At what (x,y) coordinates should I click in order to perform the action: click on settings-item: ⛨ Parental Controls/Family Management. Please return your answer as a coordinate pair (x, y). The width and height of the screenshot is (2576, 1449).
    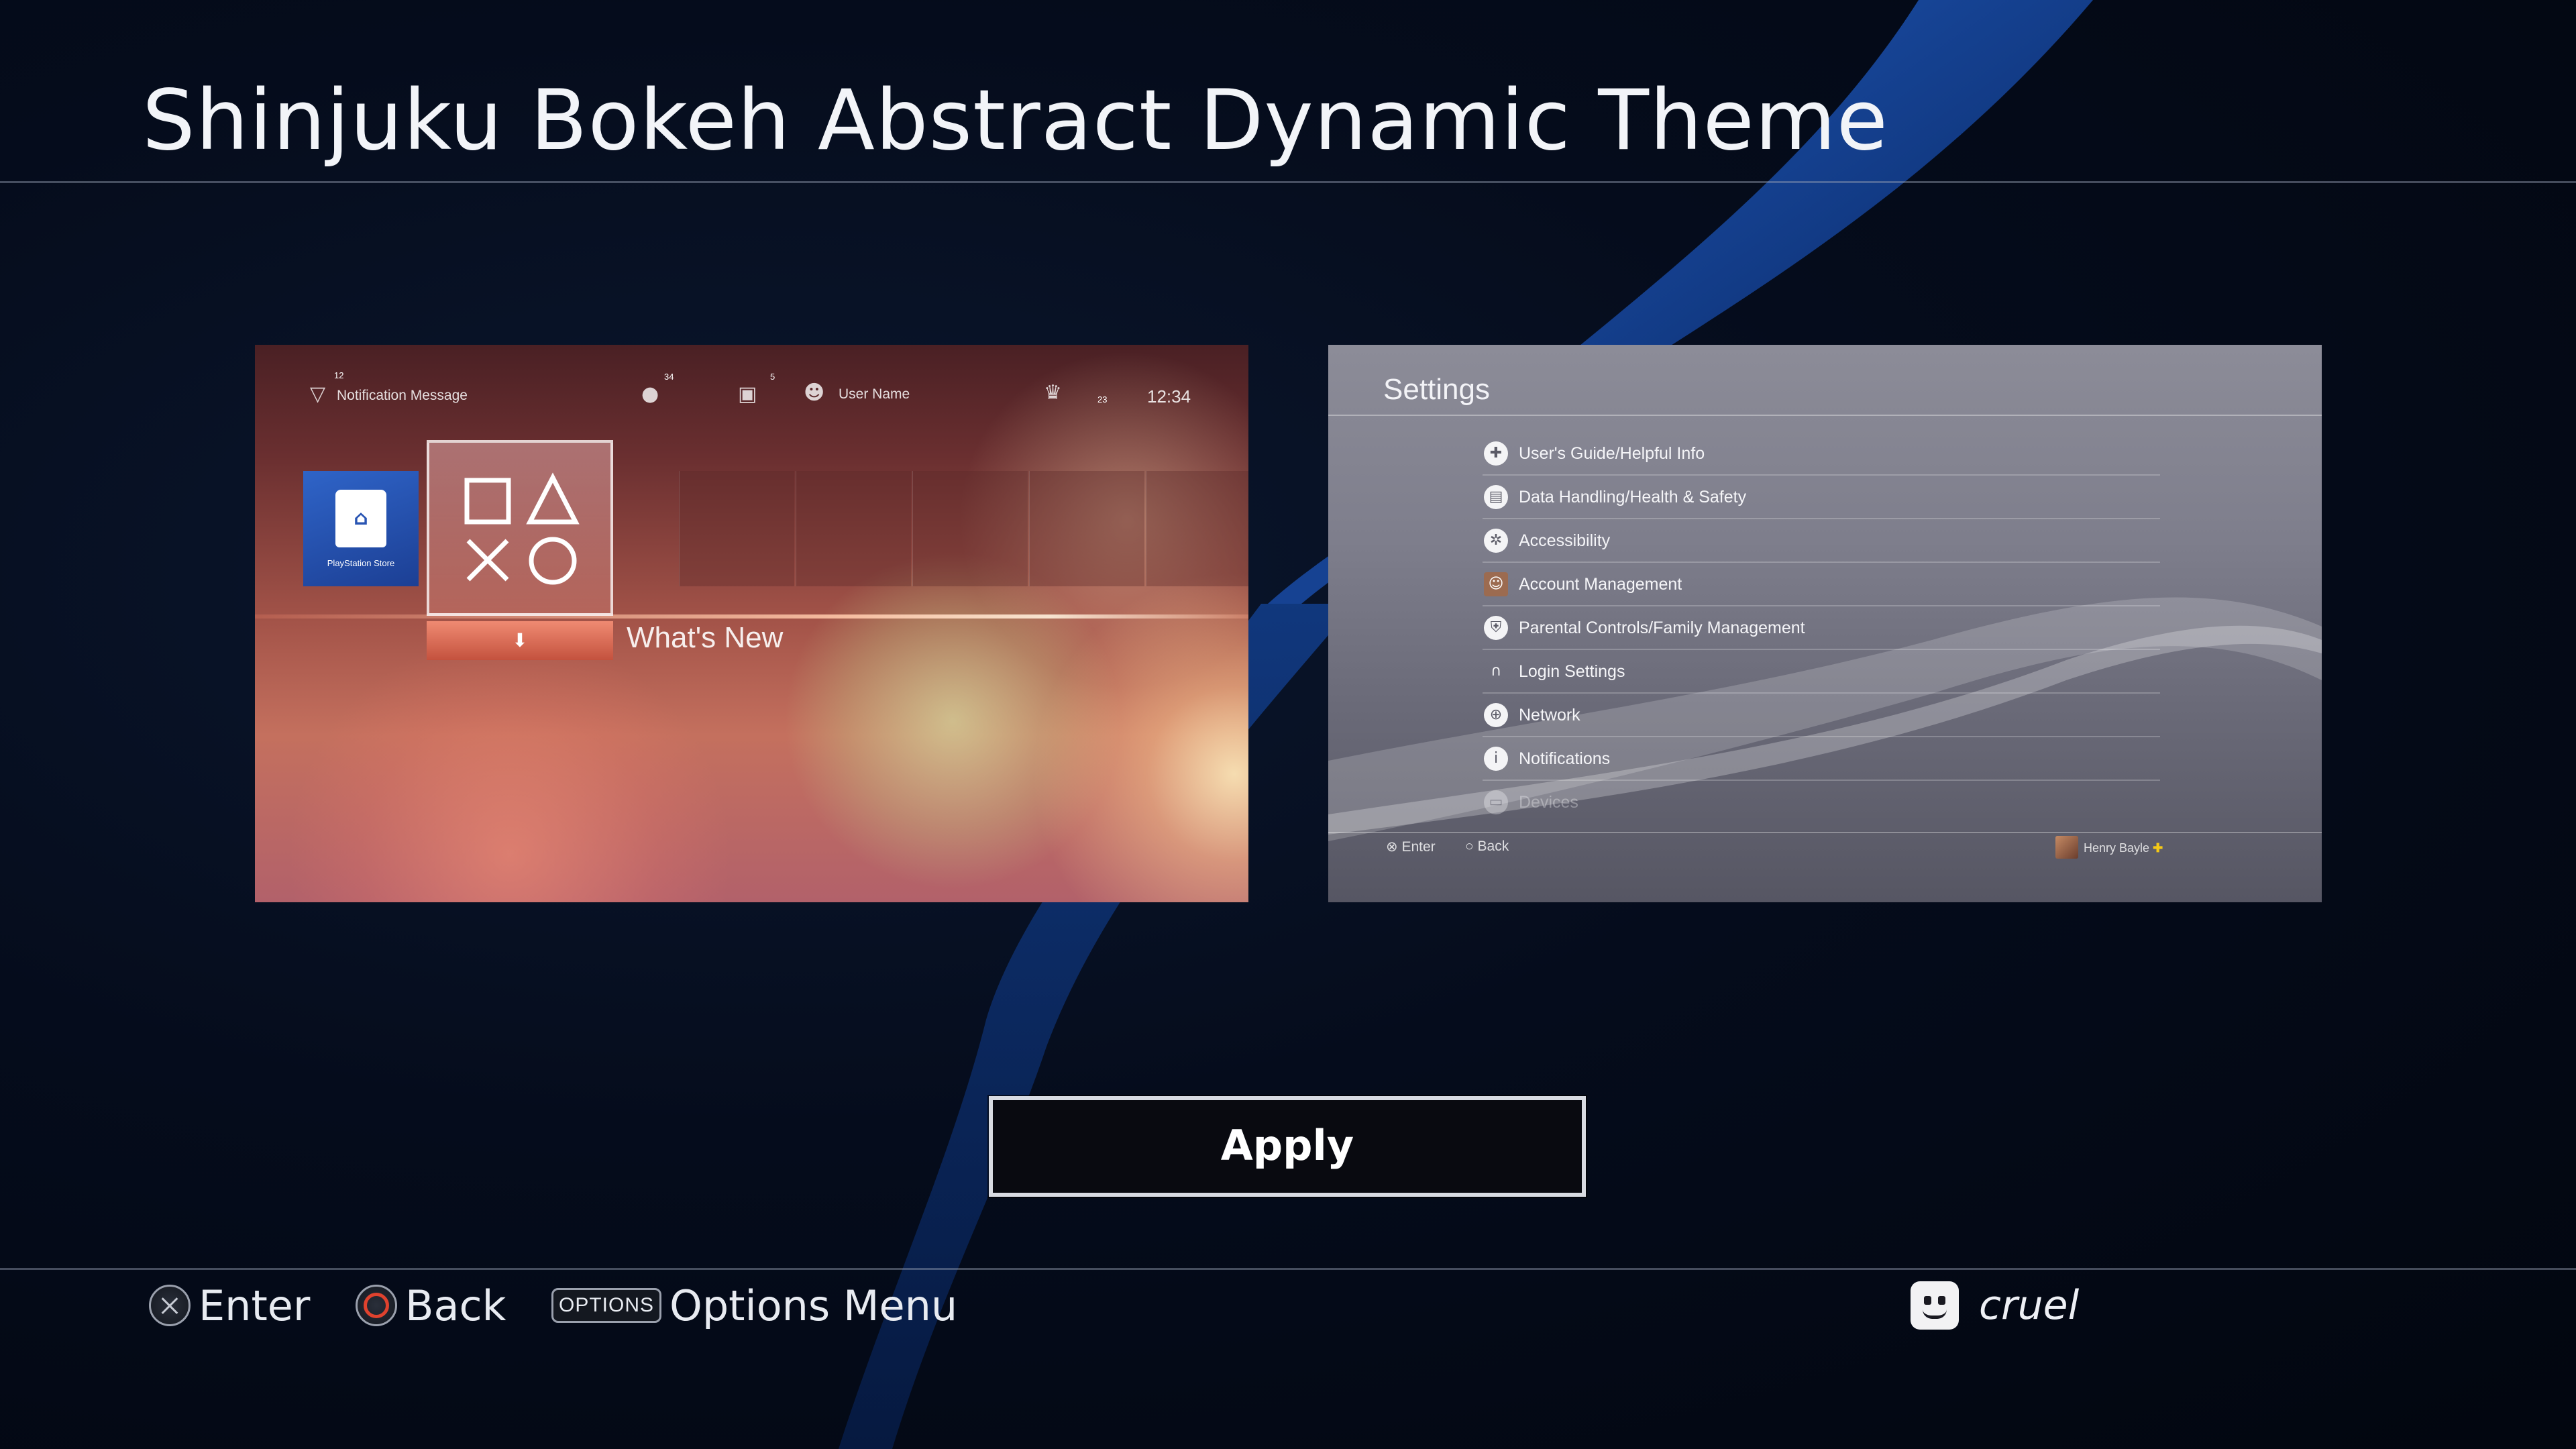
    Looking at the image, I should click on (1821, 628).